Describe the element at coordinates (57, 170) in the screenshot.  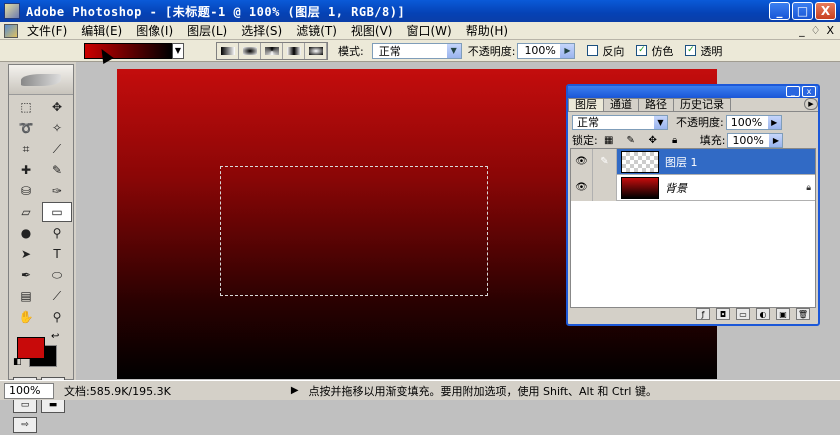
I see `brush-tool-icon: ✎` at that location.